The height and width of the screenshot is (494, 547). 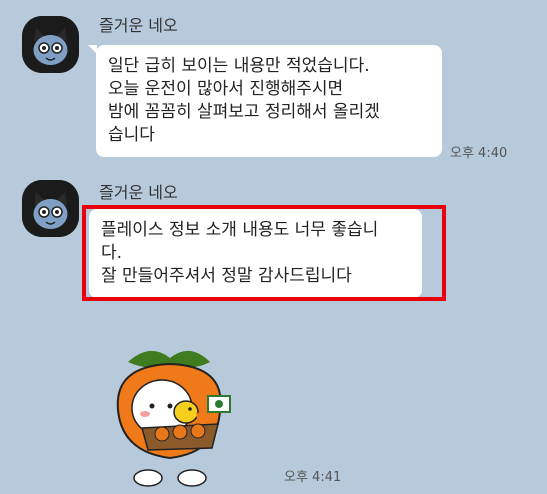 What do you see at coordinates (226, 89) in the screenshot?
I see `message-text-line: 오늘 운전이 많아서 진행해주시면` at bounding box center [226, 89].